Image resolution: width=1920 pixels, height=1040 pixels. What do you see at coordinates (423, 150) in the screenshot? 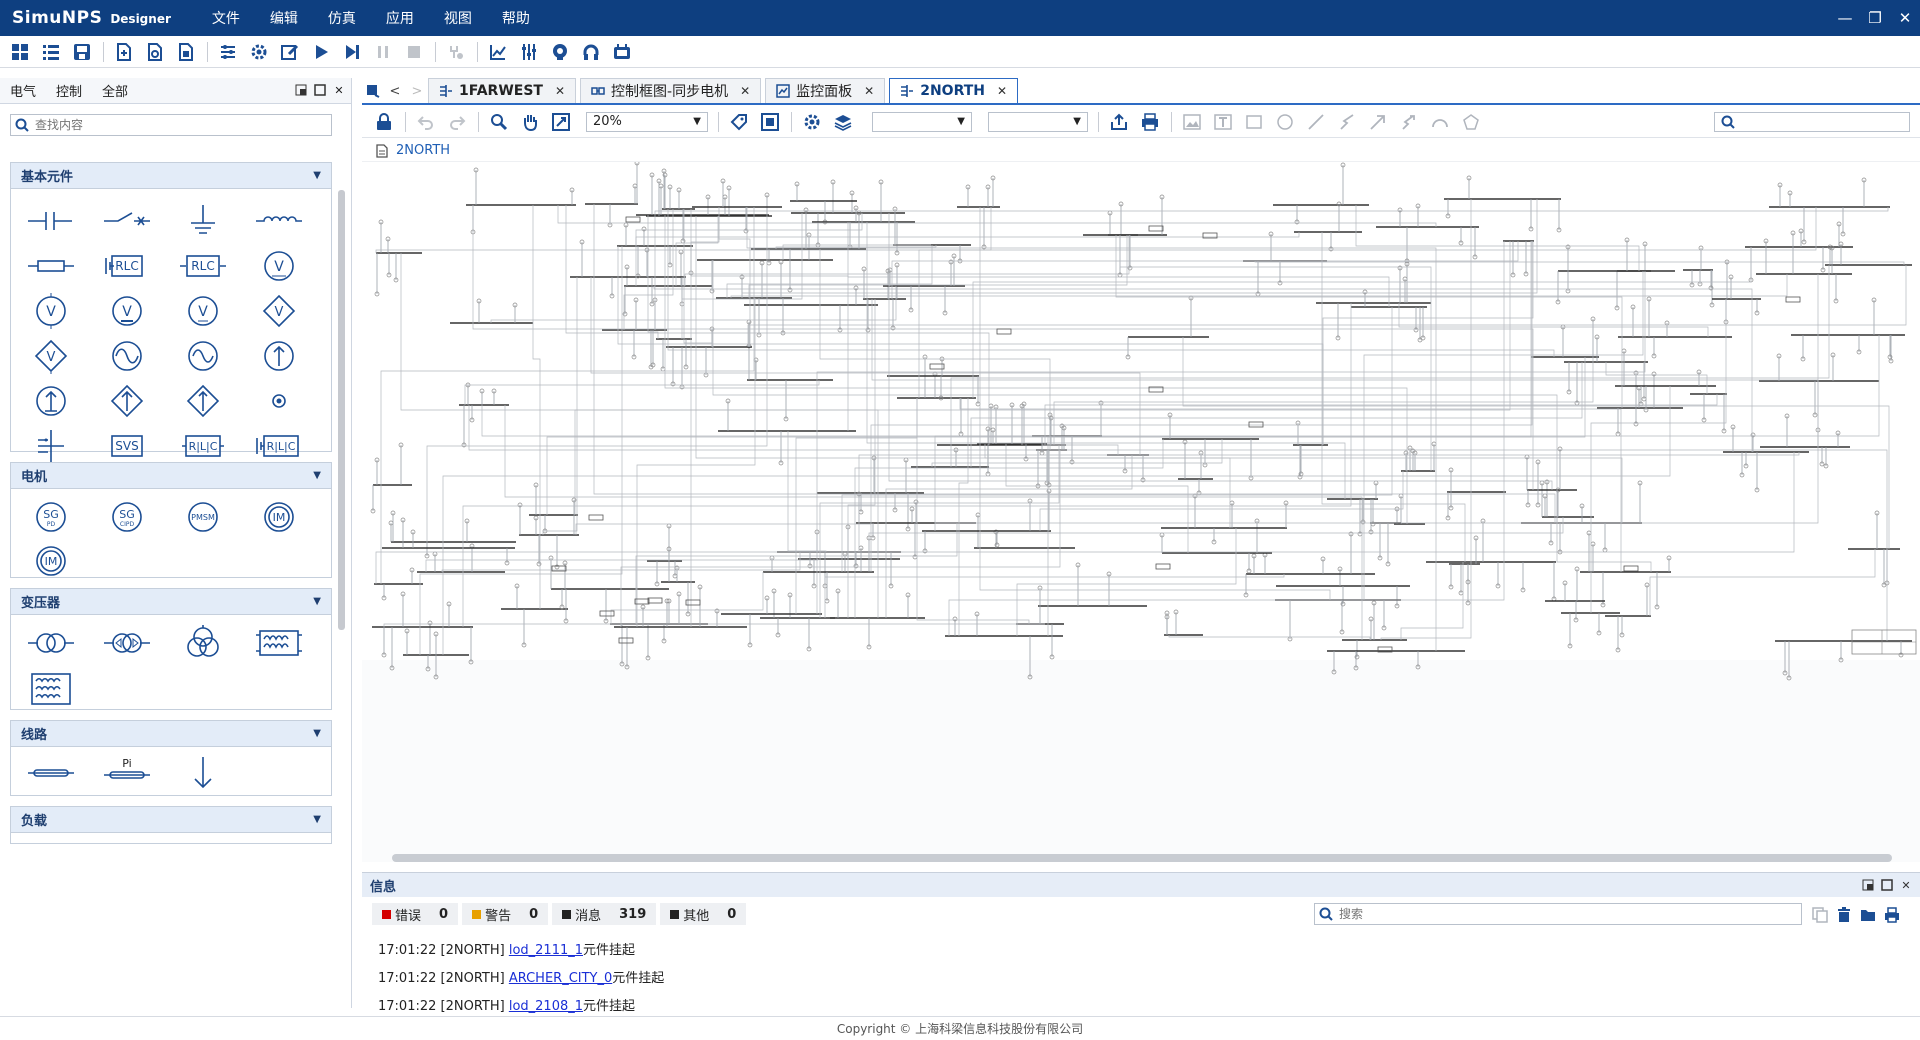
I see `breadcrumb-item: 2NORTH` at bounding box center [423, 150].